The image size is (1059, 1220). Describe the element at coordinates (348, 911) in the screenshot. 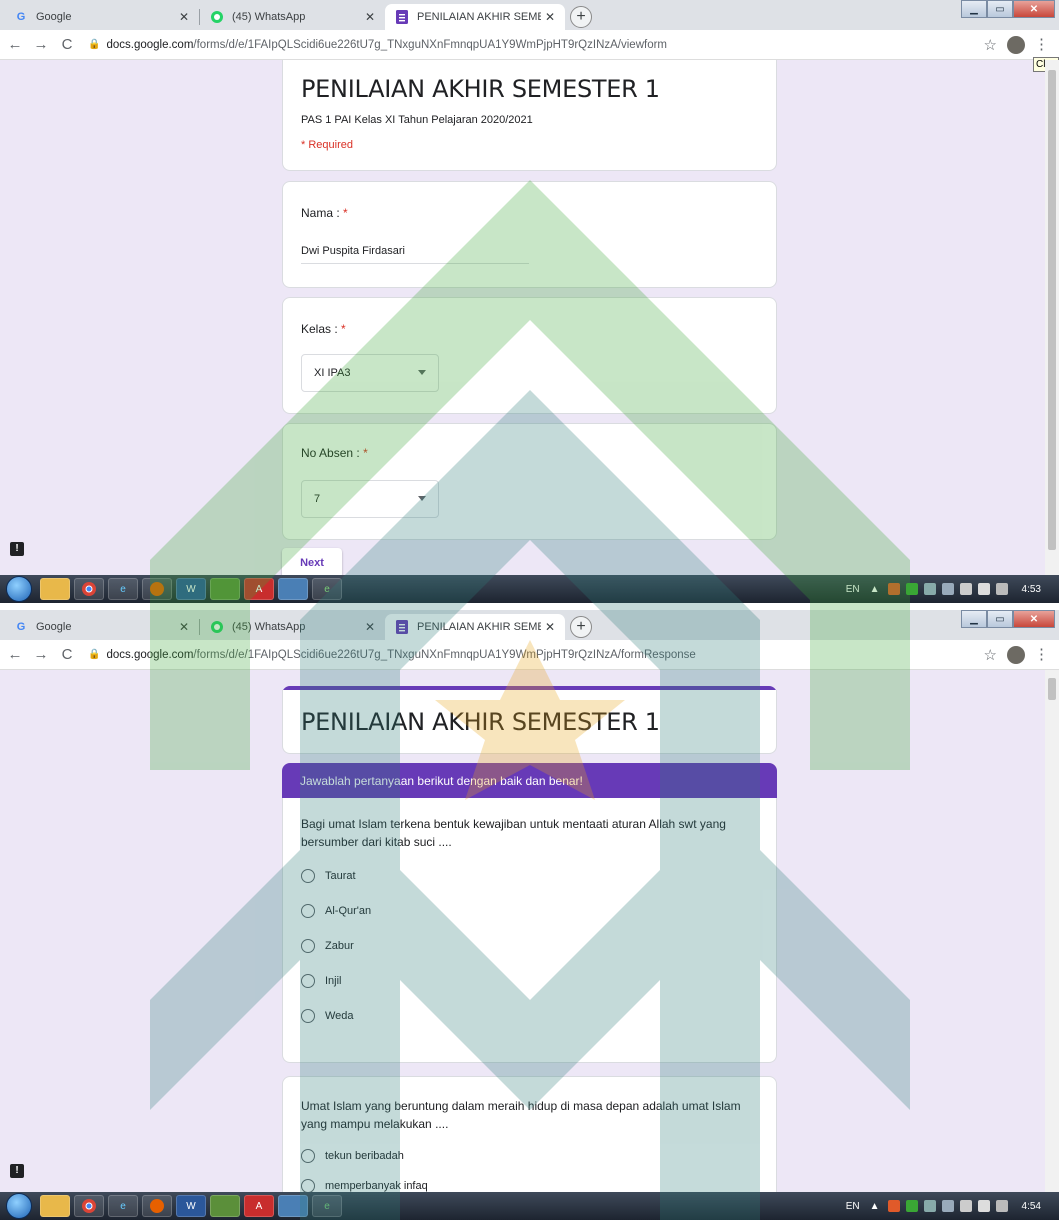

I see `option-label: Al-Qur'an` at that location.